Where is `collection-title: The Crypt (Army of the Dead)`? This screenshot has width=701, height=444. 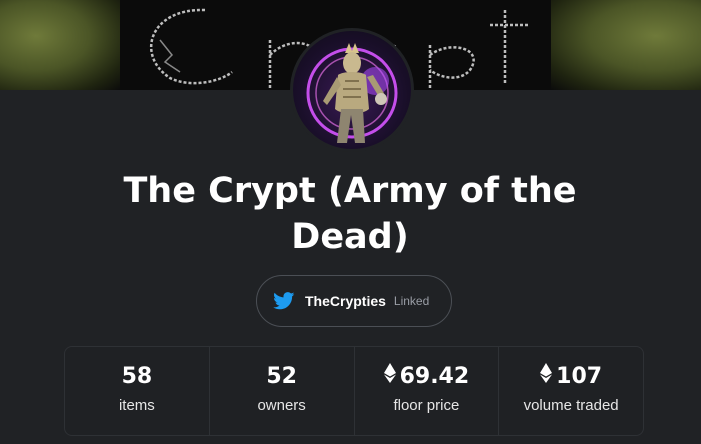
collection-title: The Crypt (Army of the Dead) is located at coordinates (350, 214).